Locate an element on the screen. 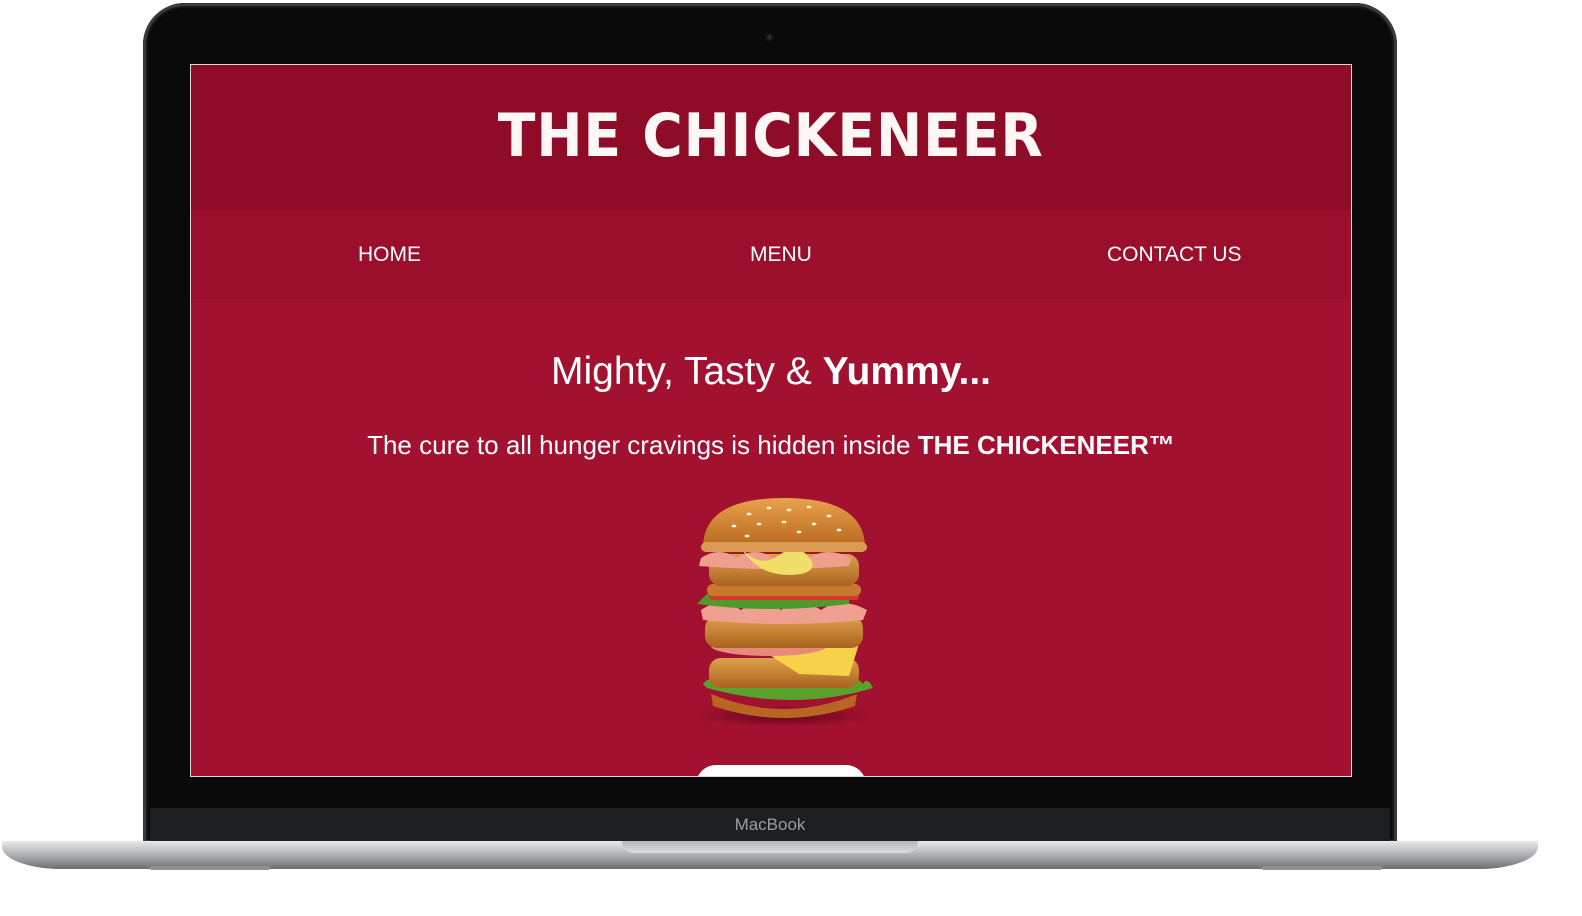  burger-image is located at coordinates (784, 612).